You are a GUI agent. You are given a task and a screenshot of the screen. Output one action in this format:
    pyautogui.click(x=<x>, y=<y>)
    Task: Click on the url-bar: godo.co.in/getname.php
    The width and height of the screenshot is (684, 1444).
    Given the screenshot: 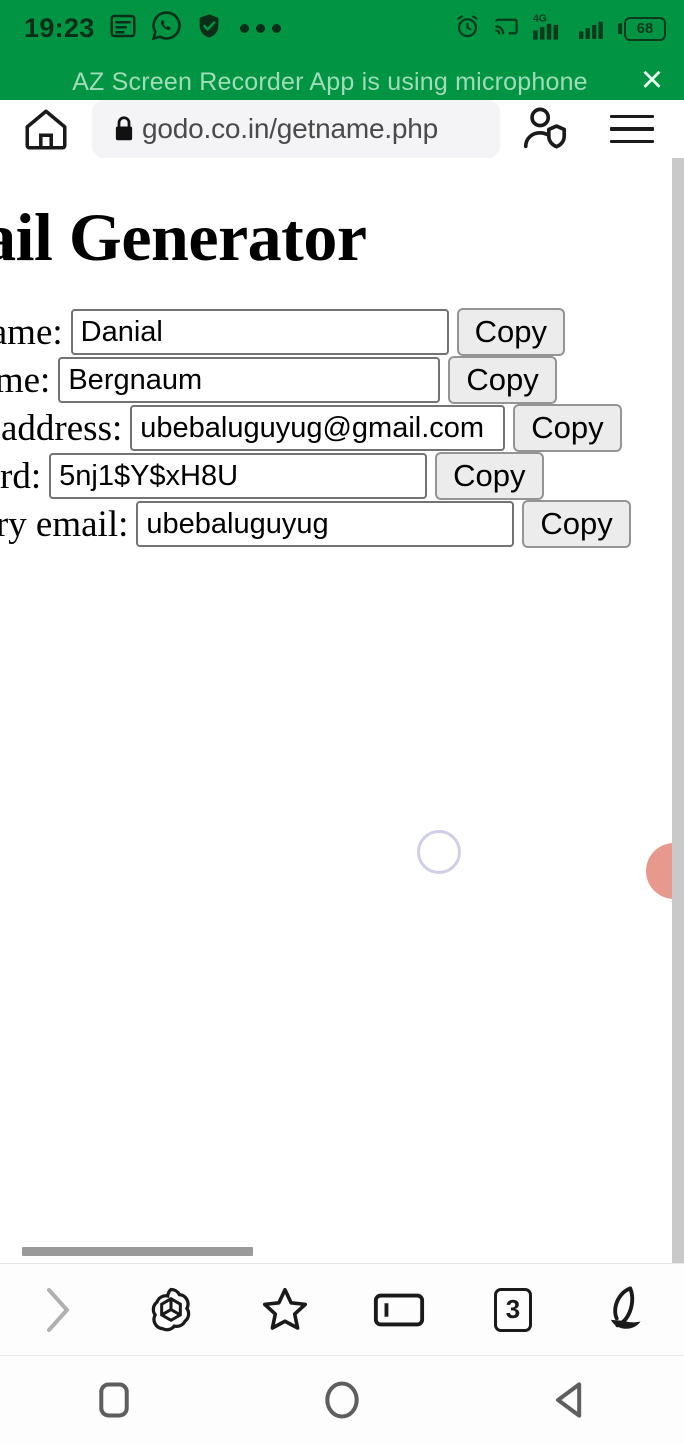 What is the action you would take?
    pyautogui.click(x=296, y=129)
    